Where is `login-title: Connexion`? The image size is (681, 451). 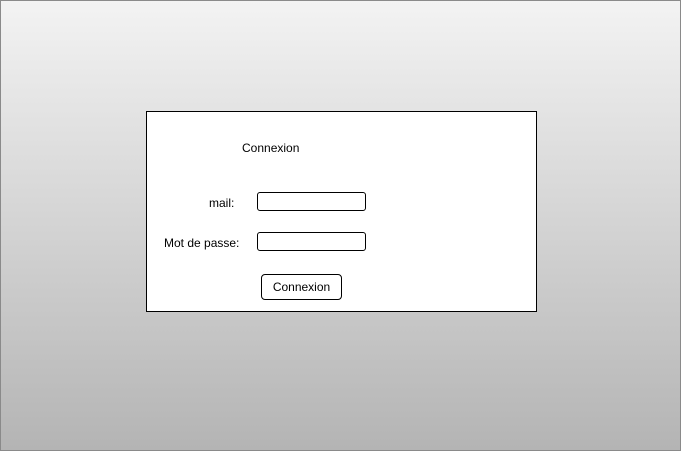
login-title: Connexion is located at coordinates (271, 148).